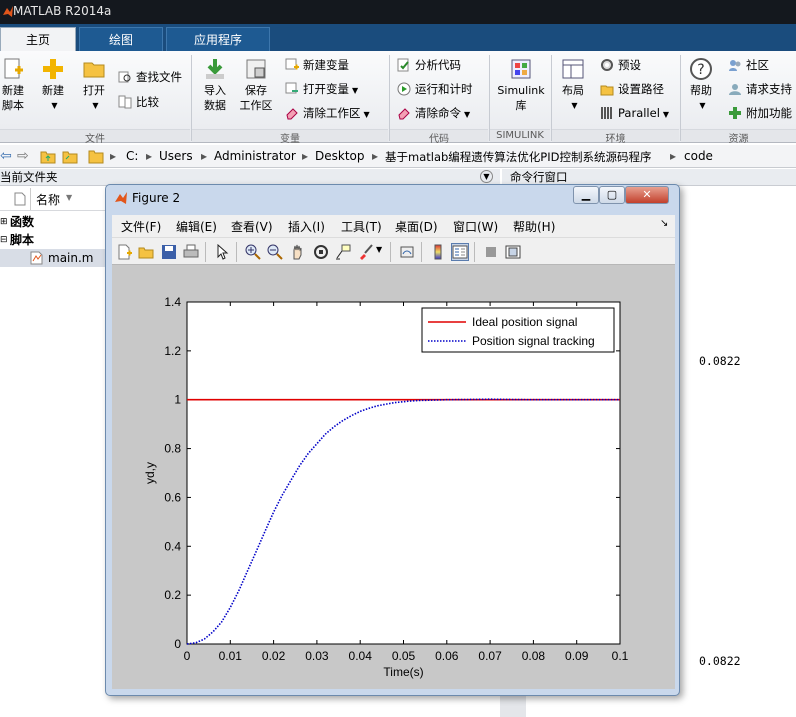  Describe the element at coordinates (53, 69) in the screenshot. I see `plus-icon` at that location.